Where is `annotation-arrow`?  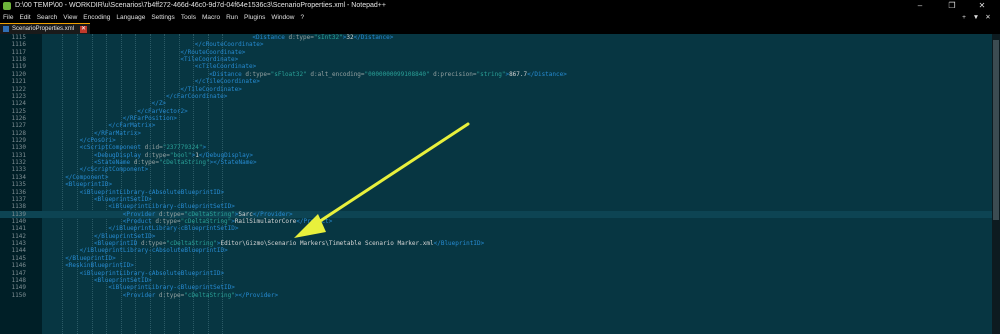
annotation-arrow is located at coordinates (382, 180).